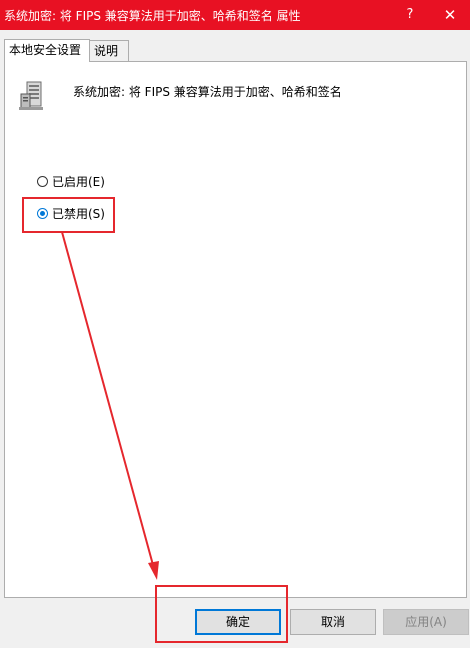  What do you see at coordinates (207, 92) in the screenshot?
I see `policy-name: 系统加密: 将 FIPS 兼容算法用于加密、哈希和签名` at bounding box center [207, 92].